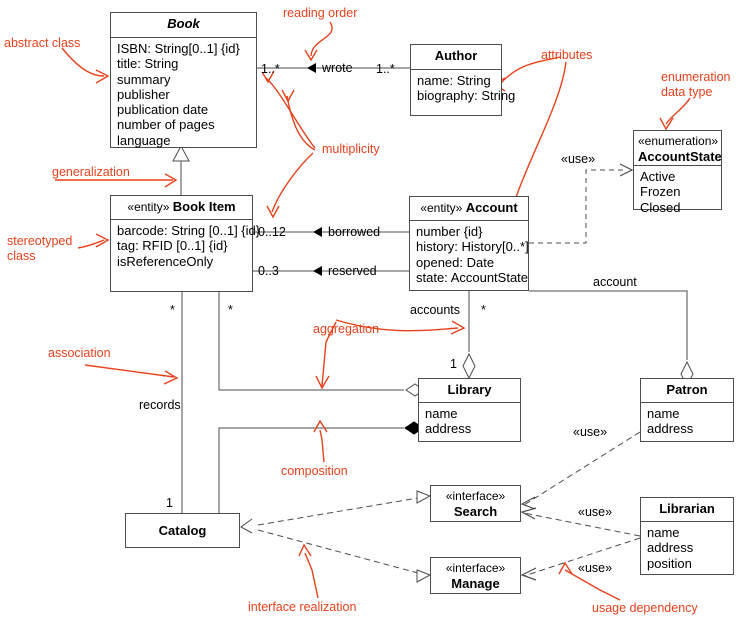 The height and width of the screenshot is (625, 736). What do you see at coordinates (385, 69) in the screenshot?
I see `edge-label-wrote-right-multiplicity: 1..*` at bounding box center [385, 69].